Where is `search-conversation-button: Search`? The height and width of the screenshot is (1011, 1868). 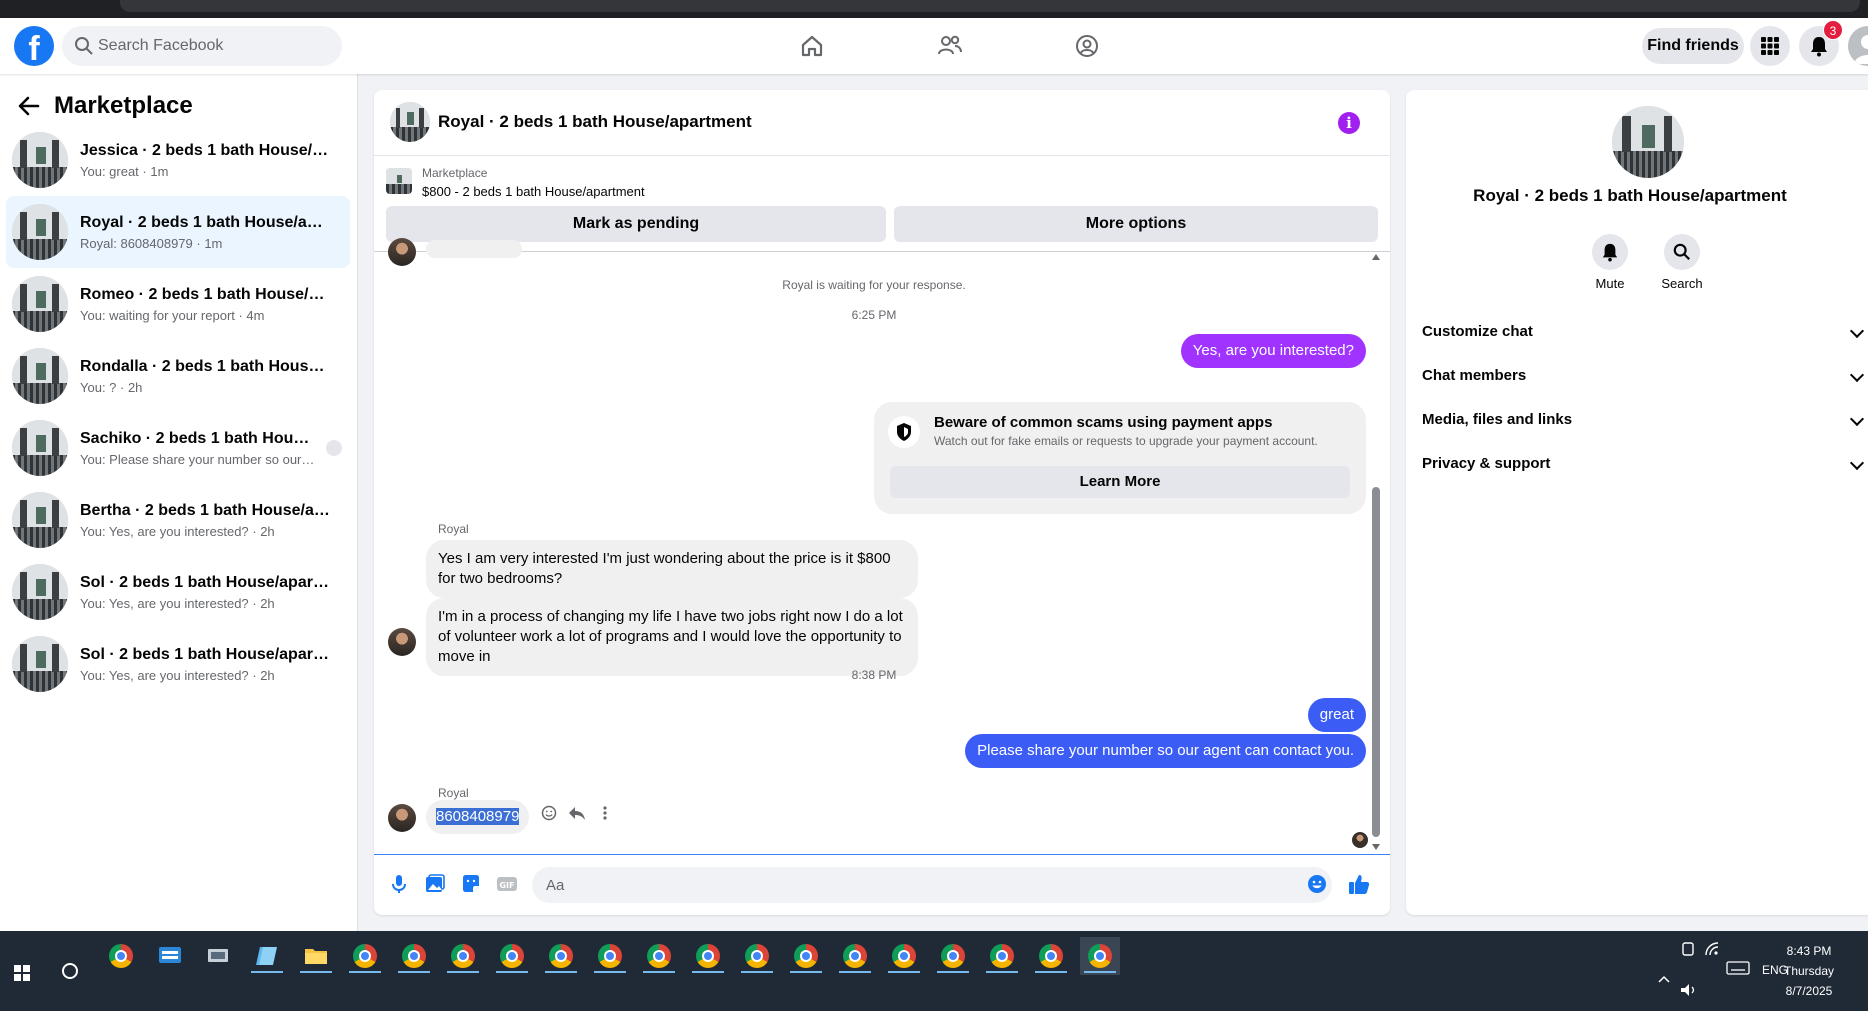 search-conversation-button: Search is located at coordinates (1682, 262).